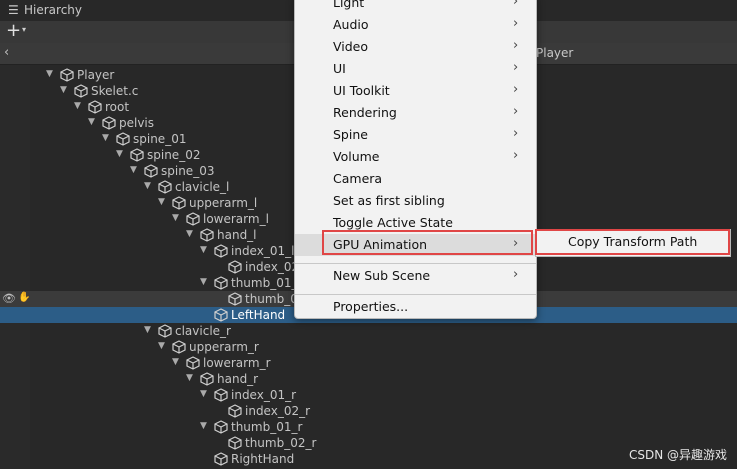  Describe the element at coordinates (393, 222) in the screenshot. I see `menu-item-label: Toggle Active State` at that location.